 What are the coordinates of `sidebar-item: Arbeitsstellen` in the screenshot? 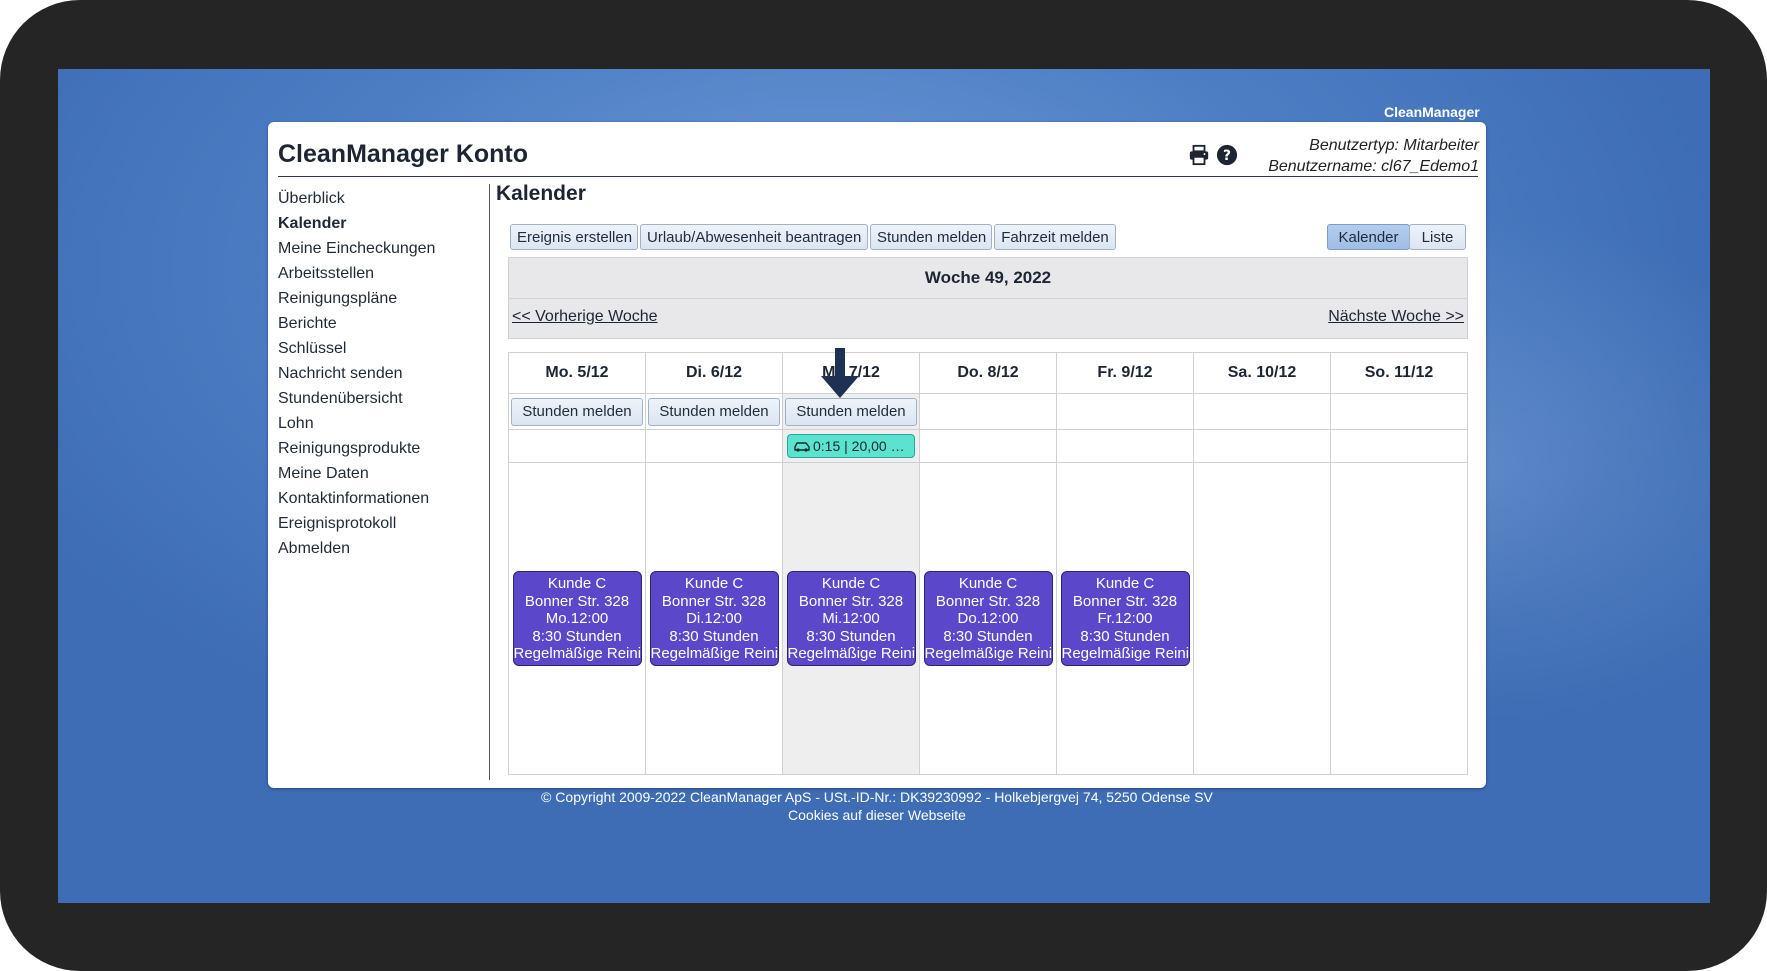 It's located at (356, 273).